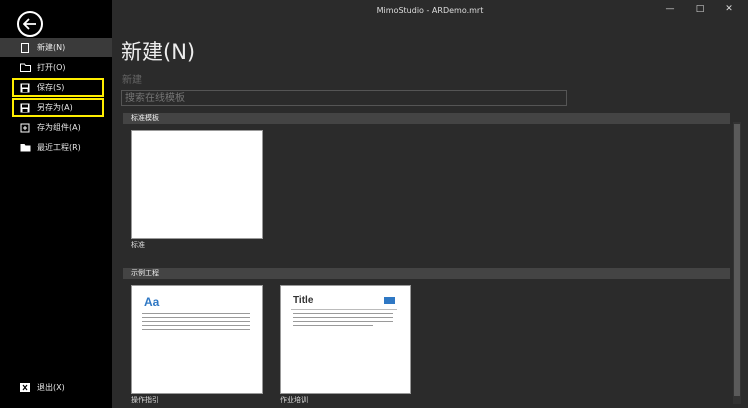 Image resolution: width=748 pixels, height=408 pixels. Describe the element at coordinates (25, 88) in the screenshot. I see `save-icon` at that location.